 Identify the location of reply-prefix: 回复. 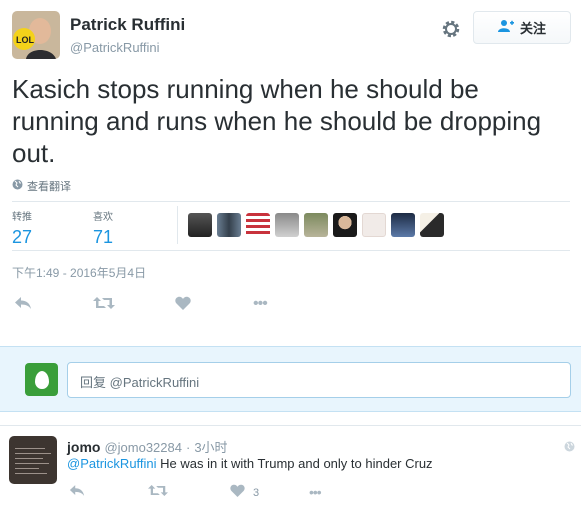
(95, 382).